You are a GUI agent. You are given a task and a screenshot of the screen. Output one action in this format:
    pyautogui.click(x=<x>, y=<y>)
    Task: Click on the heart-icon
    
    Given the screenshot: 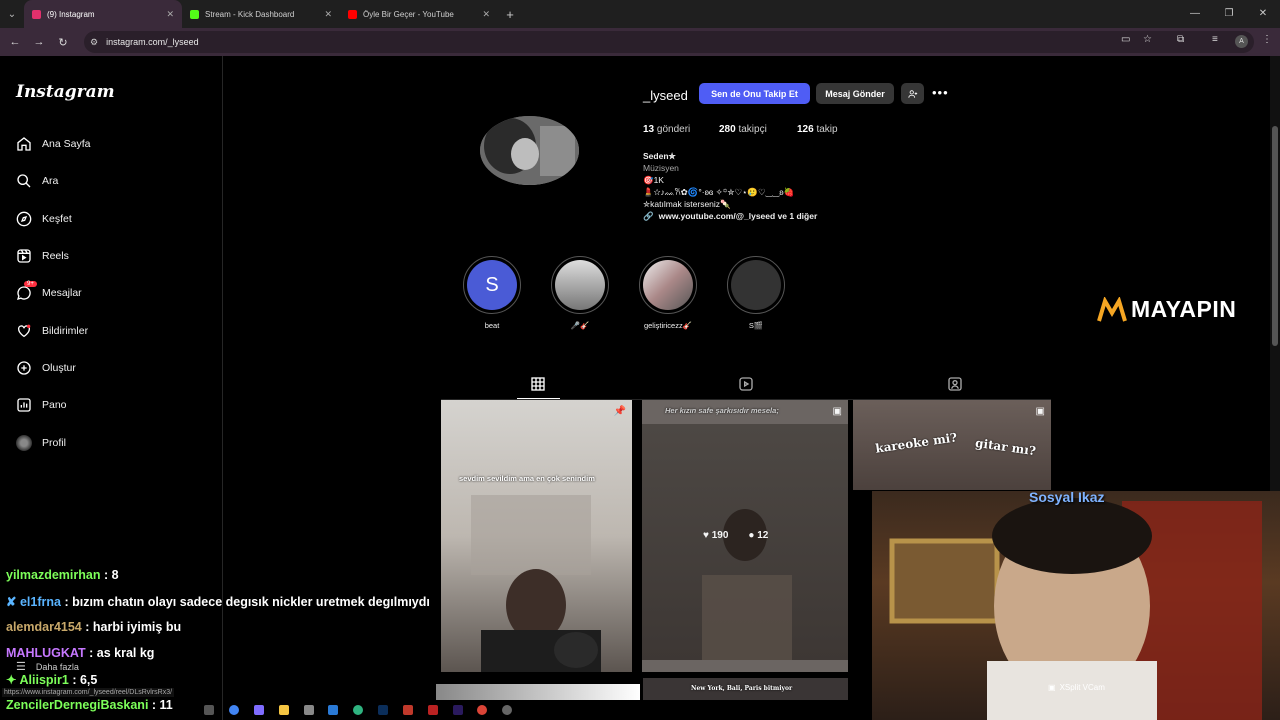 What is the action you would take?
    pyautogui.click(x=24, y=331)
    